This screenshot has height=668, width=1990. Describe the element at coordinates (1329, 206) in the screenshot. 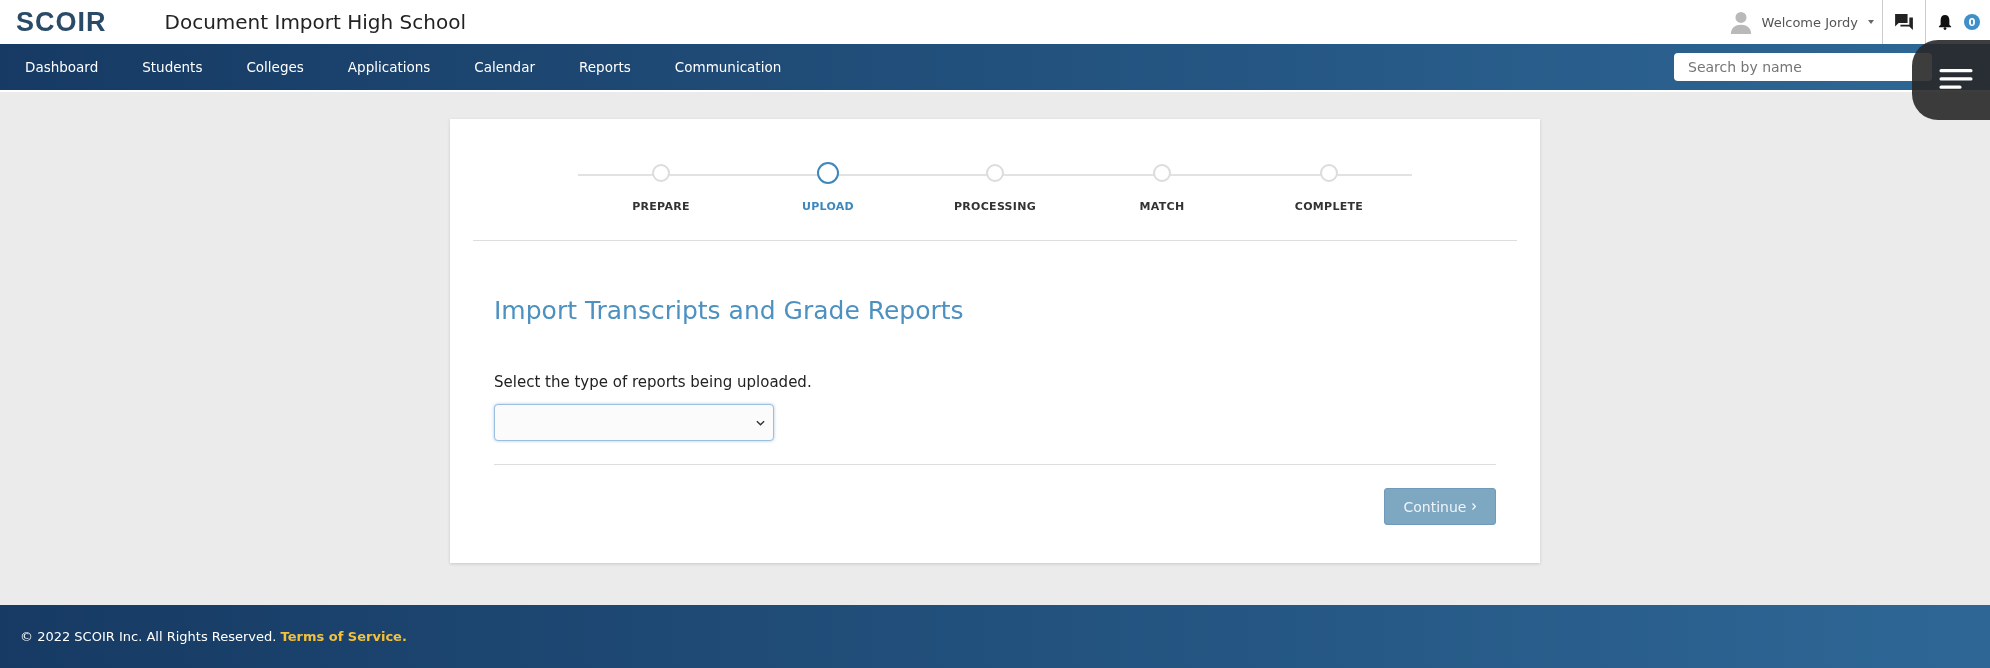

I see `step-label: COMPLETE` at that location.